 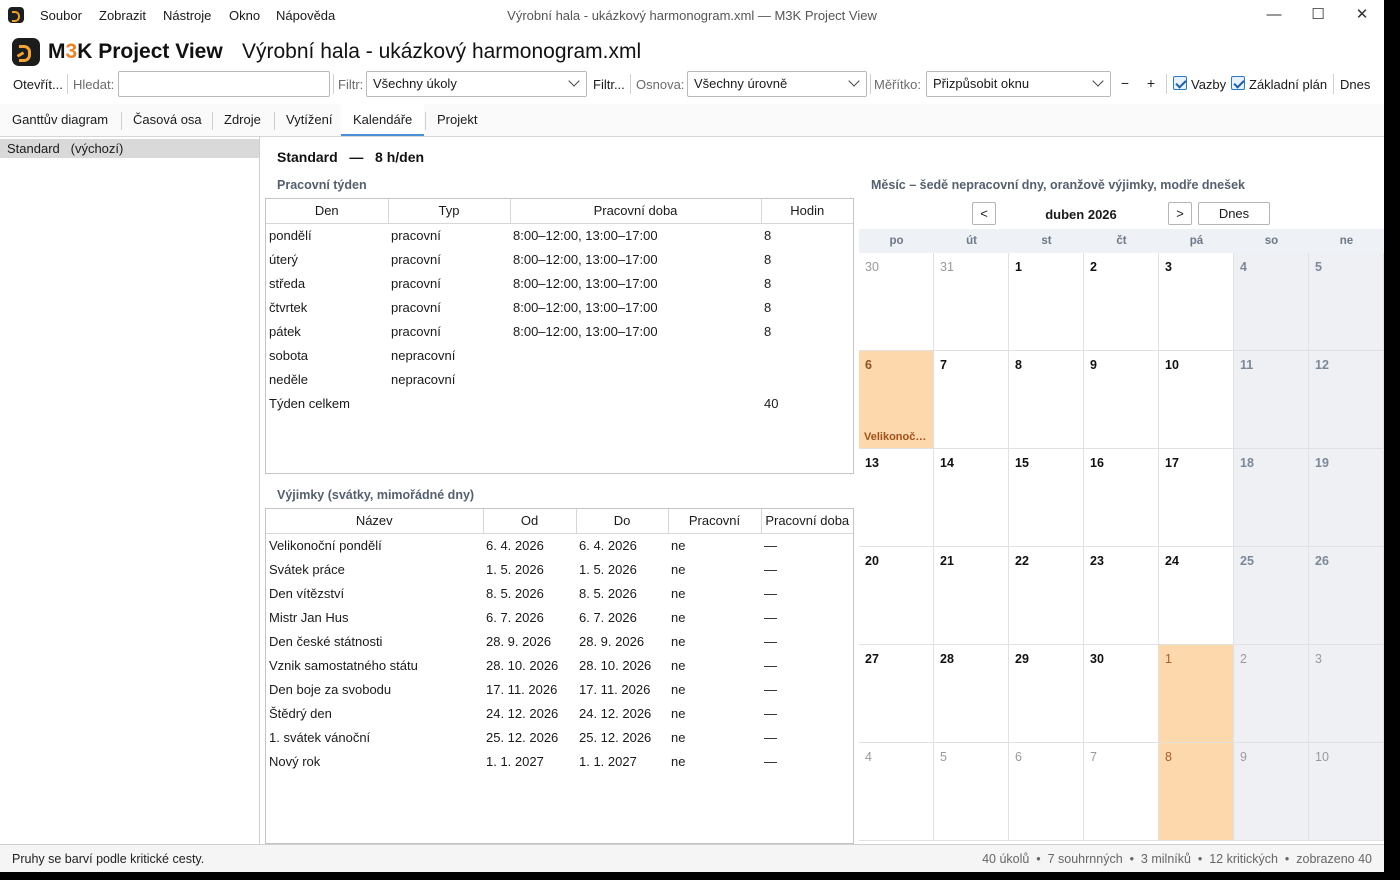 I want to click on column-header: Do, so click(x=622, y=521).